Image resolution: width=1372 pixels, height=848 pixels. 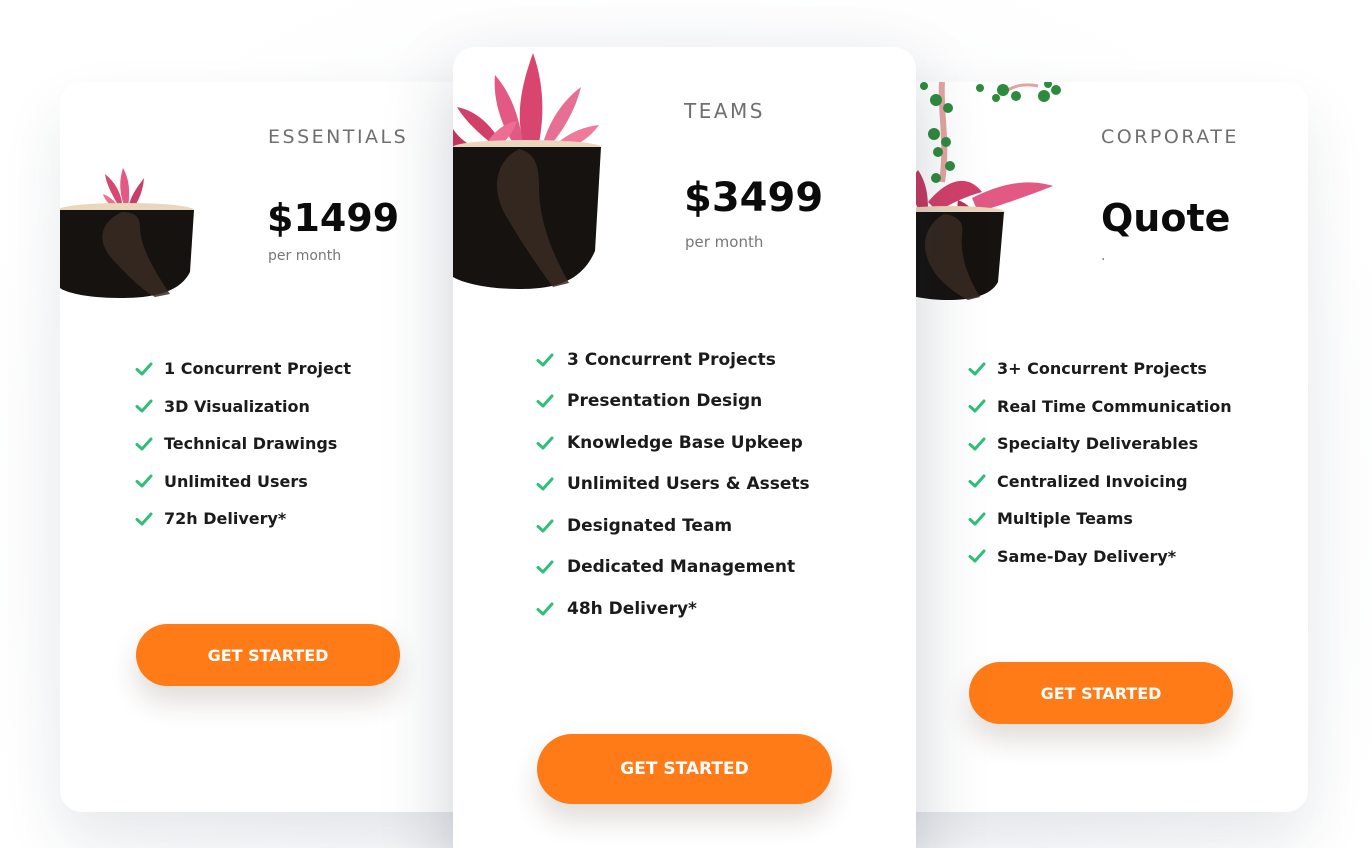 I want to click on feature-item: Knowledge Base Upkeep, so click(x=673, y=443).